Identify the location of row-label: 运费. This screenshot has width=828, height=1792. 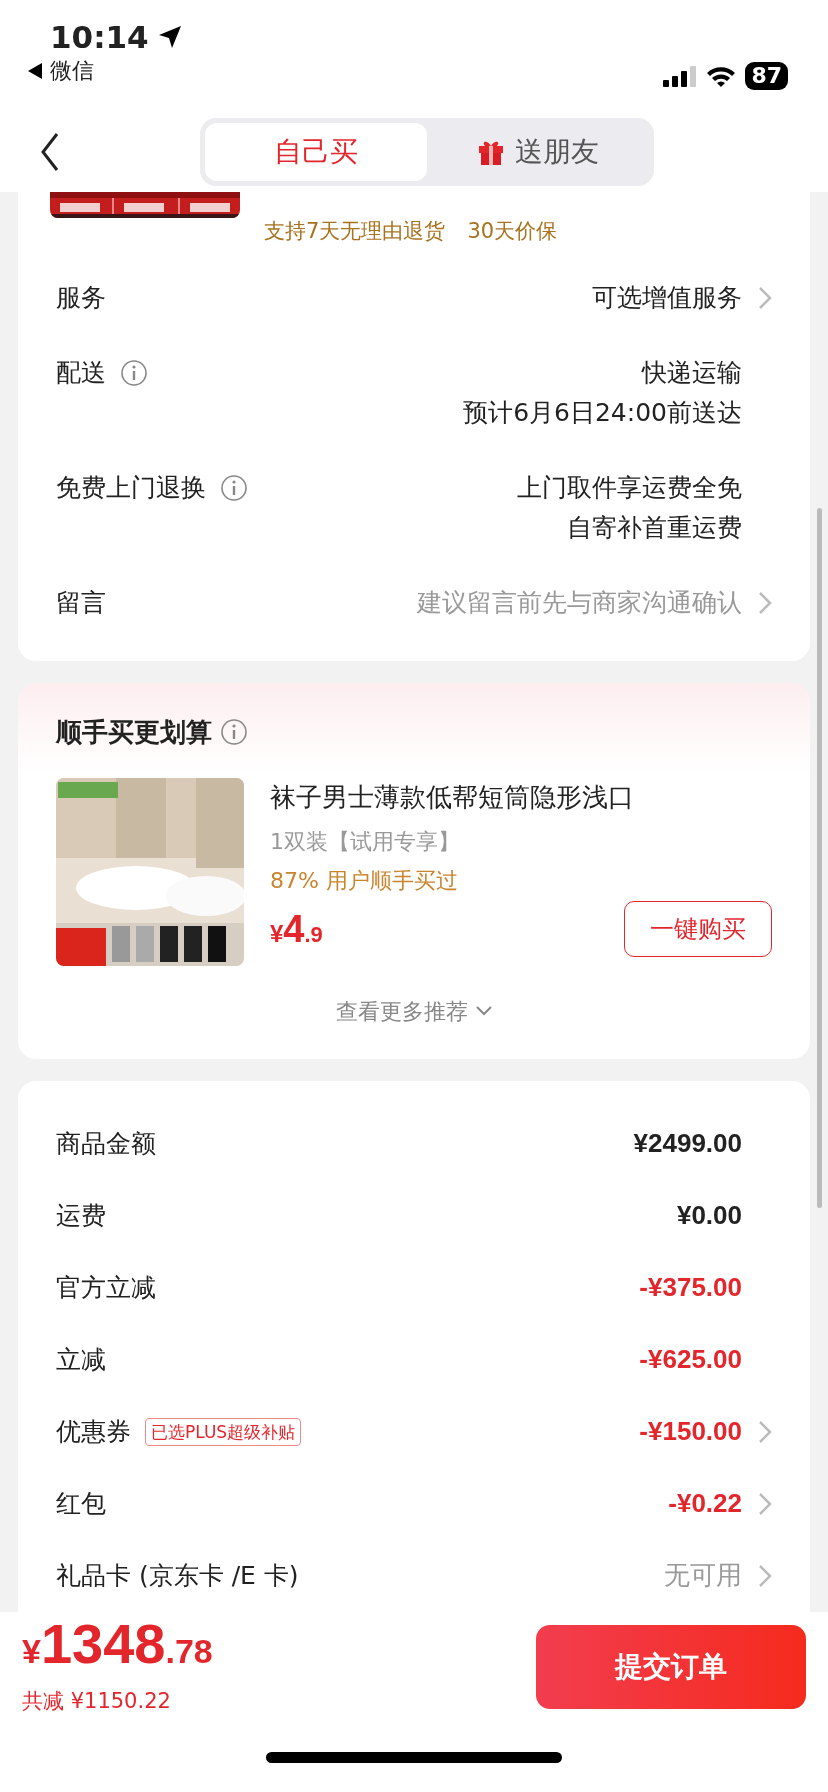
(81, 1215).